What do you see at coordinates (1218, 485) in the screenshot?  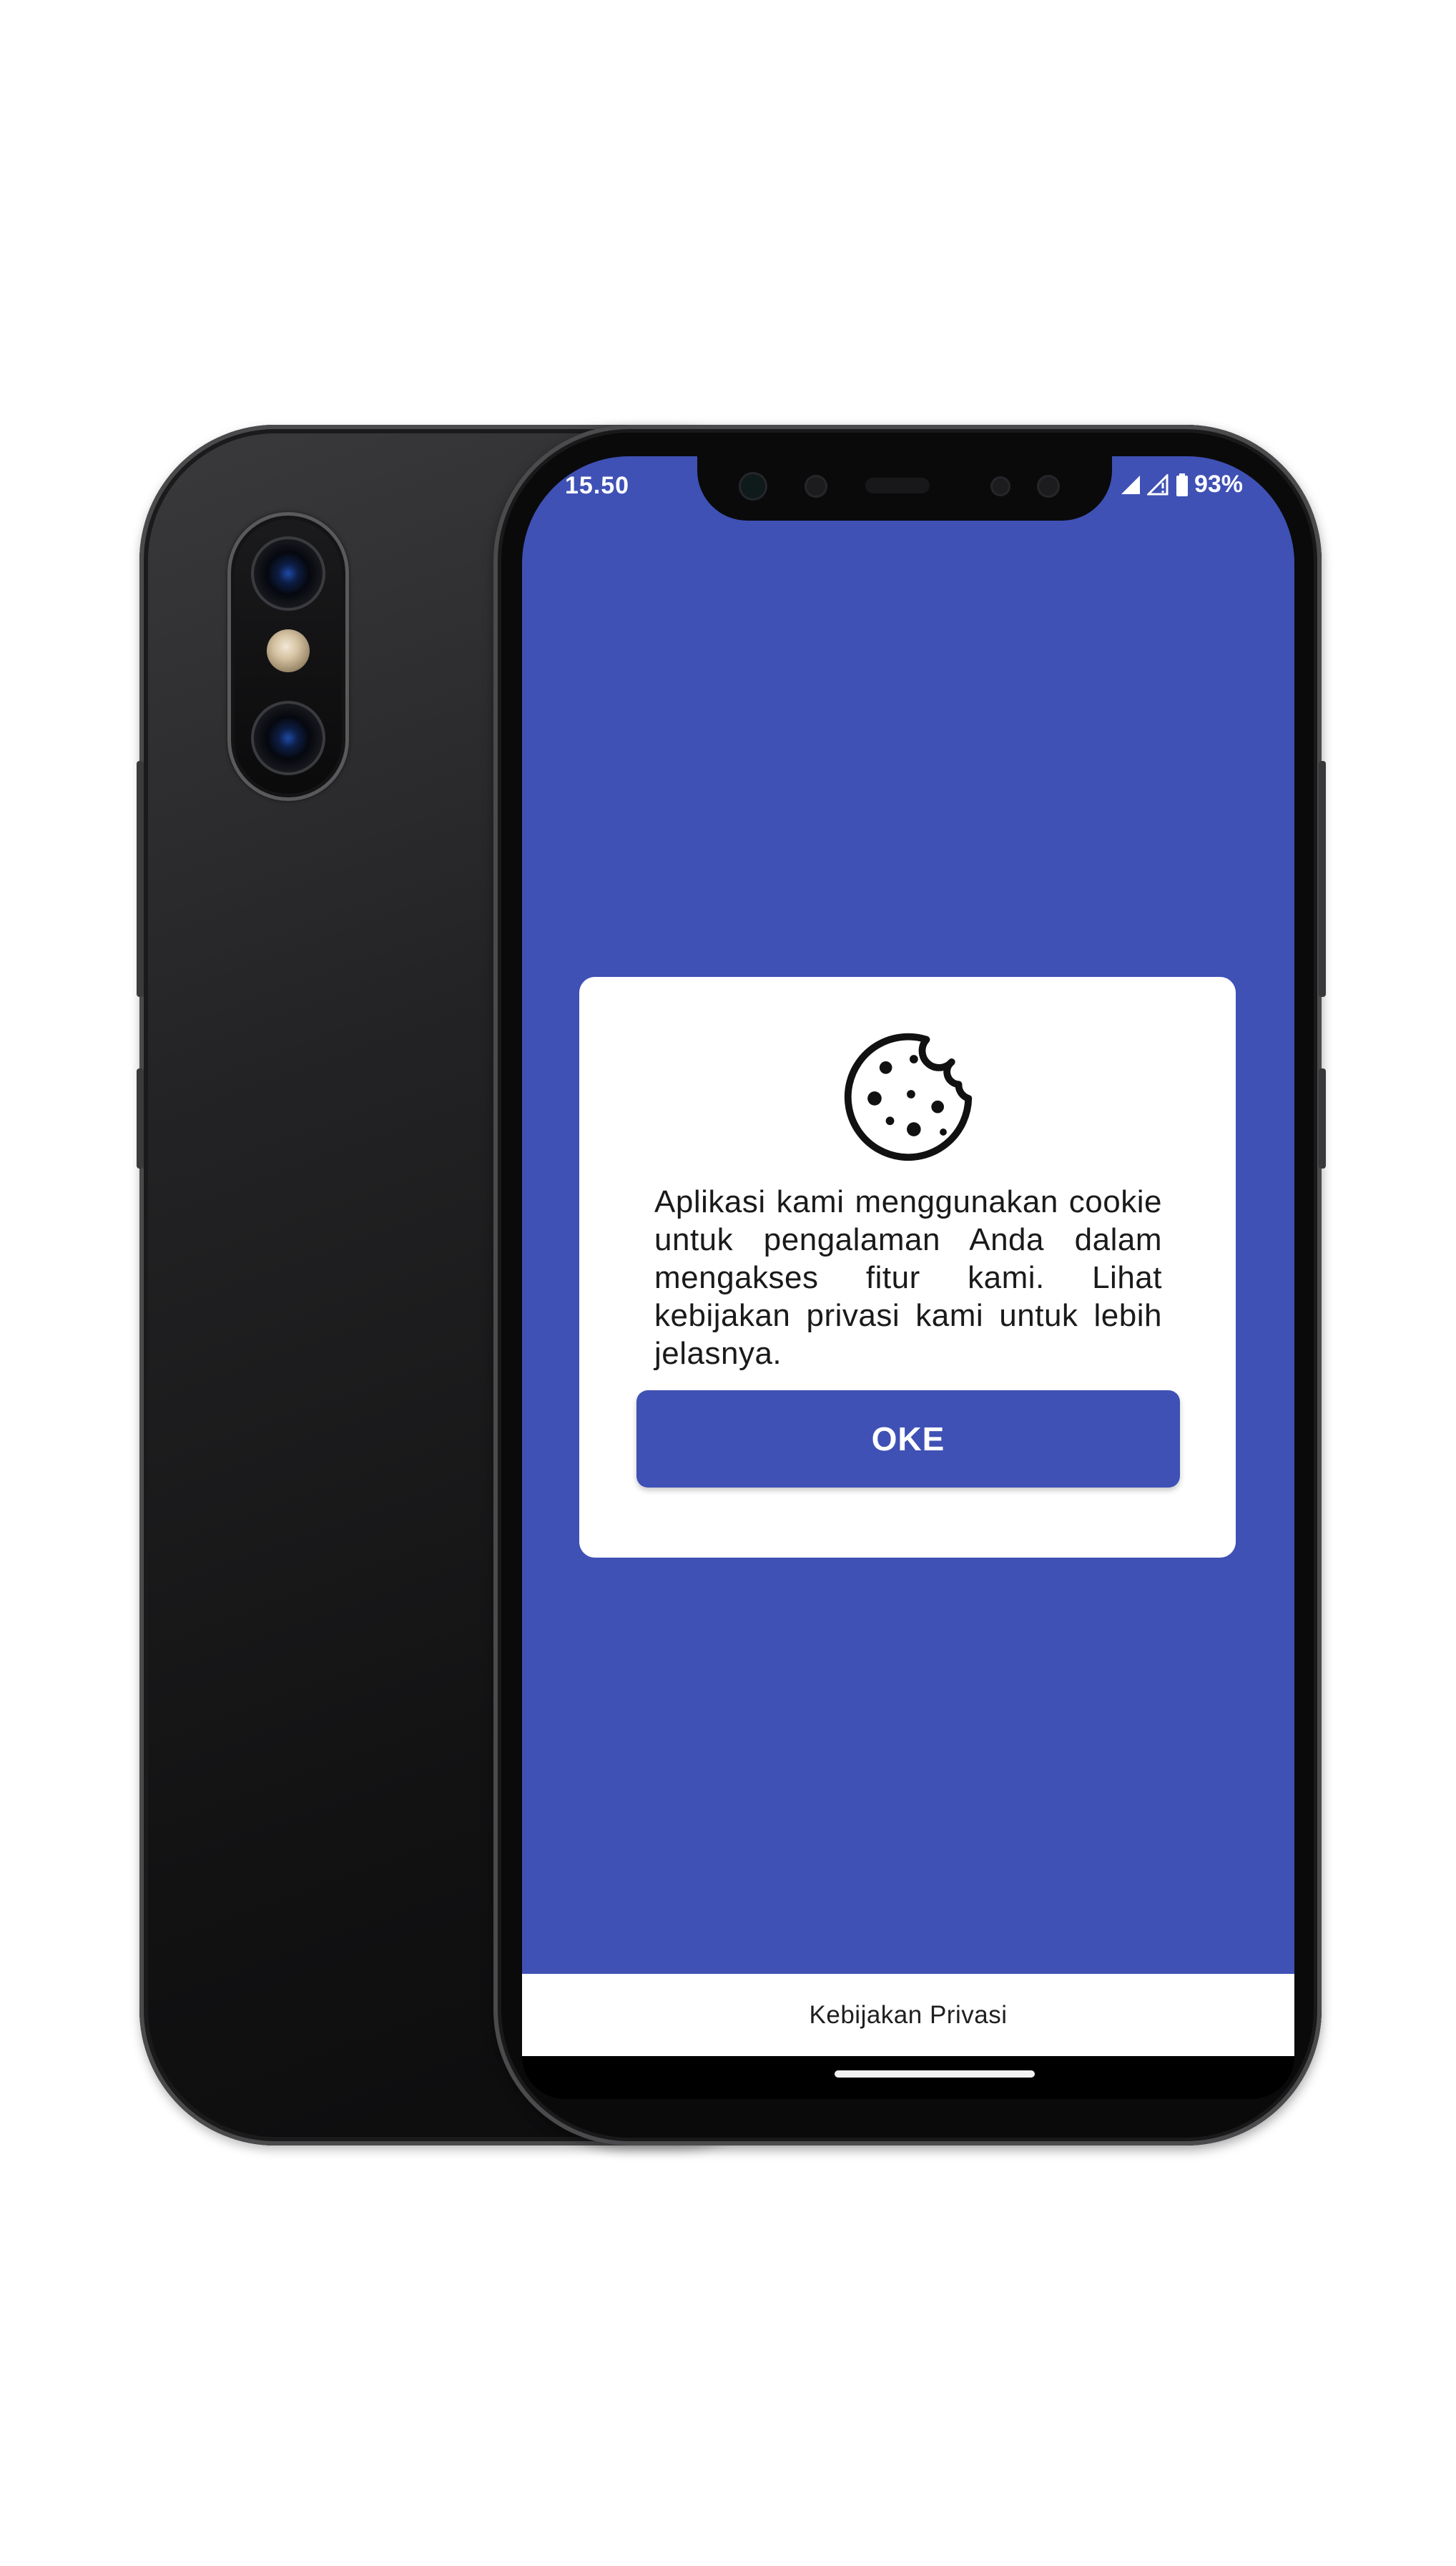 I see `battery-percent: 93%` at bounding box center [1218, 485].